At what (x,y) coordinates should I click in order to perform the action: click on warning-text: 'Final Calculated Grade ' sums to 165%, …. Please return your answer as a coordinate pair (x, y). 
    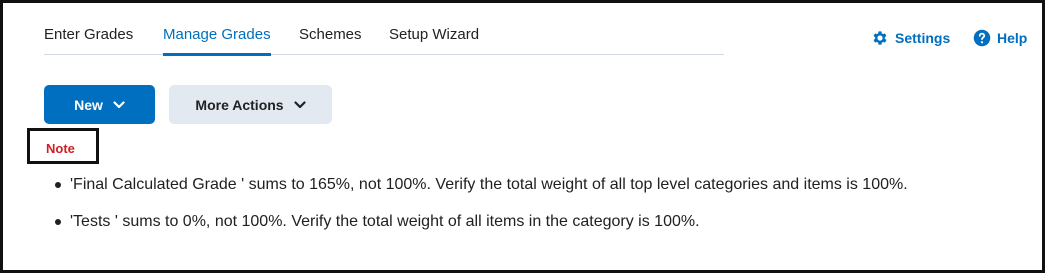
    Looking at the image, I should click on (489, 184).